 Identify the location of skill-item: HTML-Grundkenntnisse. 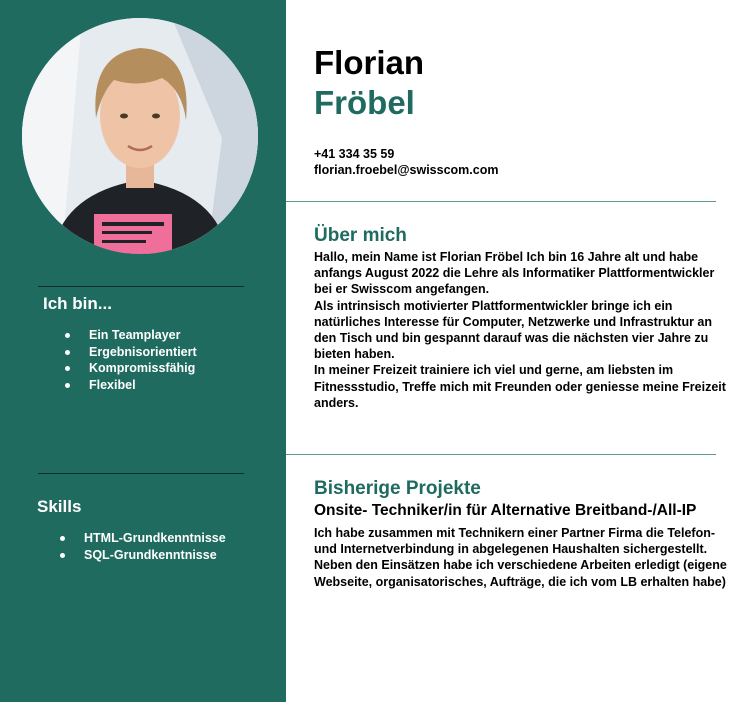
(143, 538).